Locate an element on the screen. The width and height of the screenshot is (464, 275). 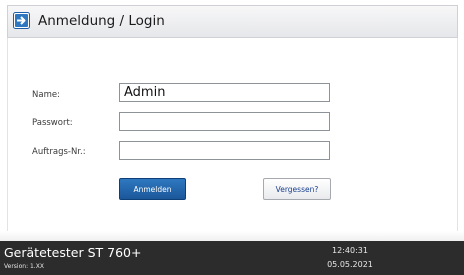
login-button: Anmelden is located at coordinates (152, 189).